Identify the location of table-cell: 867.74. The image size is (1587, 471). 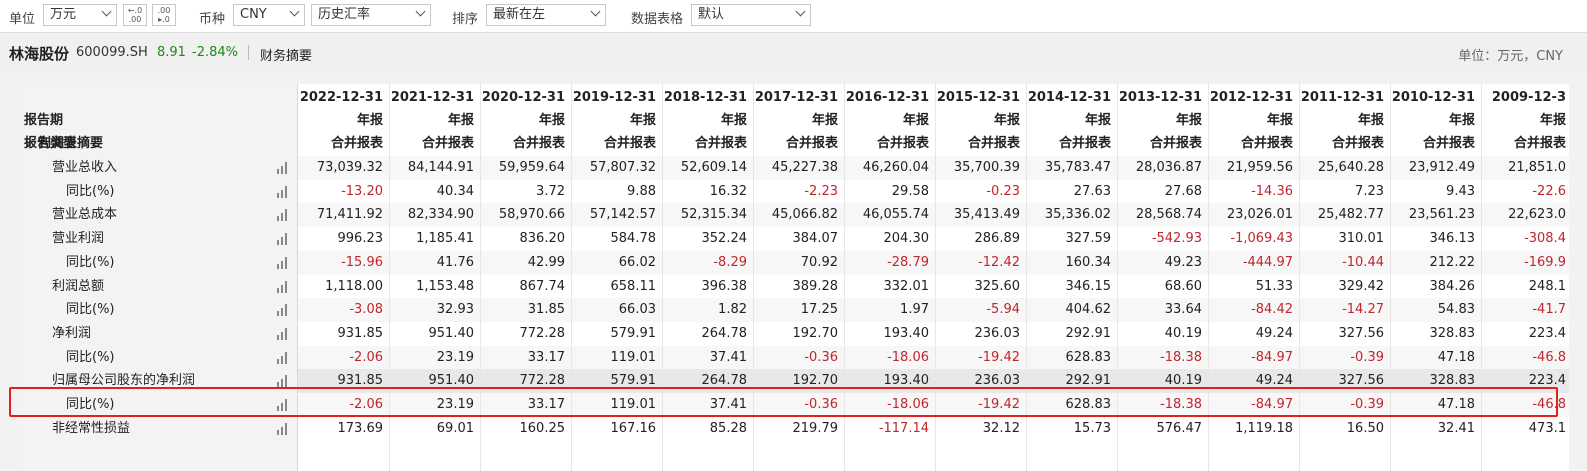
(542, 286).